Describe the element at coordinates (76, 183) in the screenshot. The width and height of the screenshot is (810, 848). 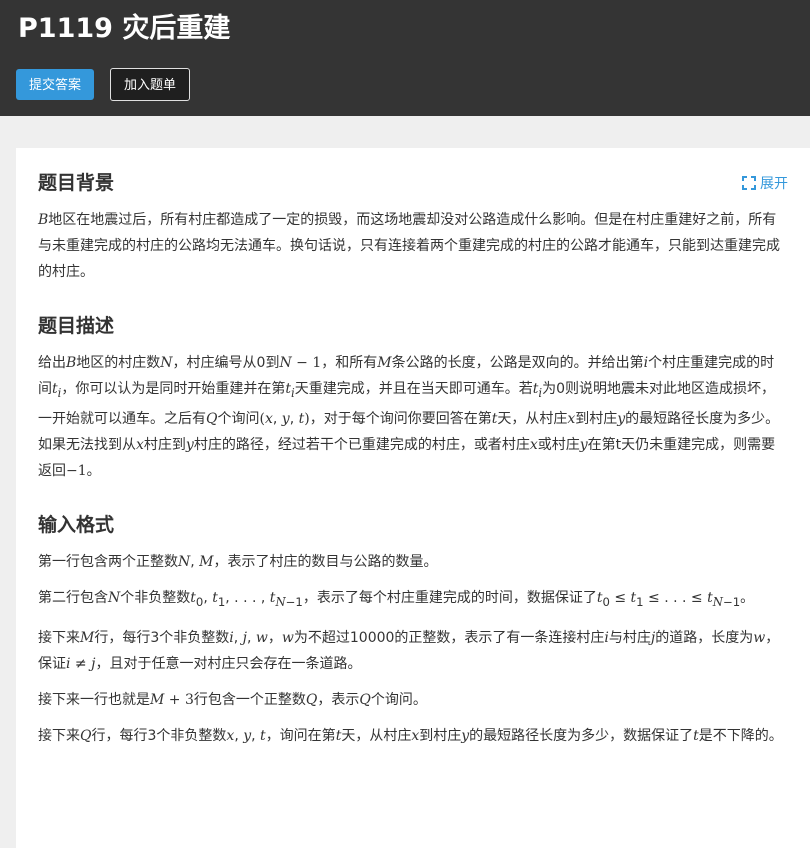
I see `background-heading: 题目背景` at that location.